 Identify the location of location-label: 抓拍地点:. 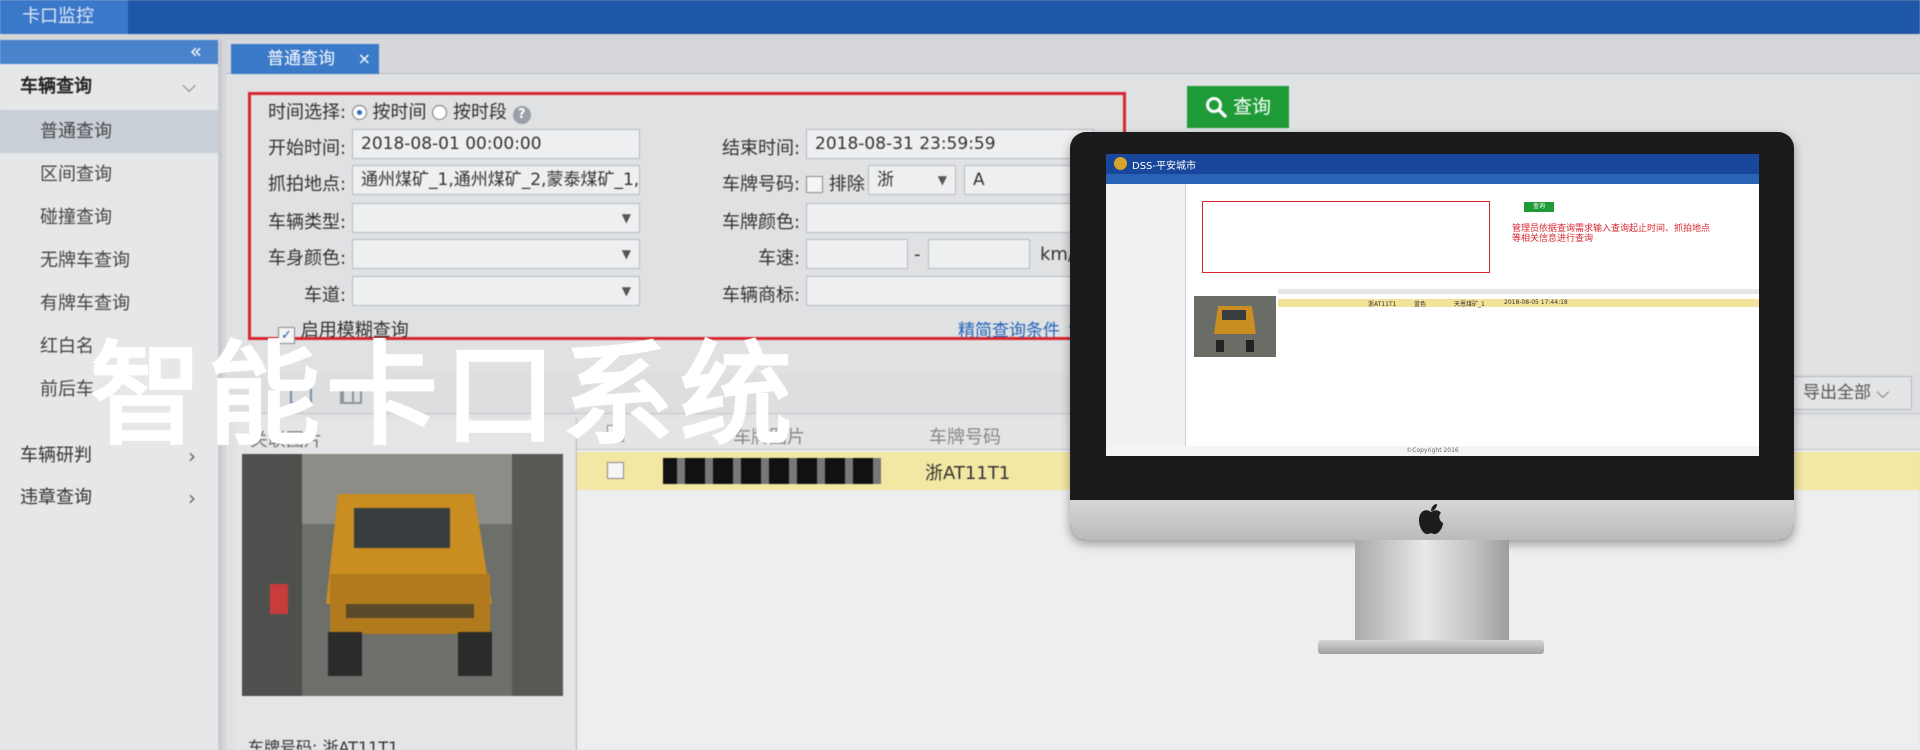
(307, 184).